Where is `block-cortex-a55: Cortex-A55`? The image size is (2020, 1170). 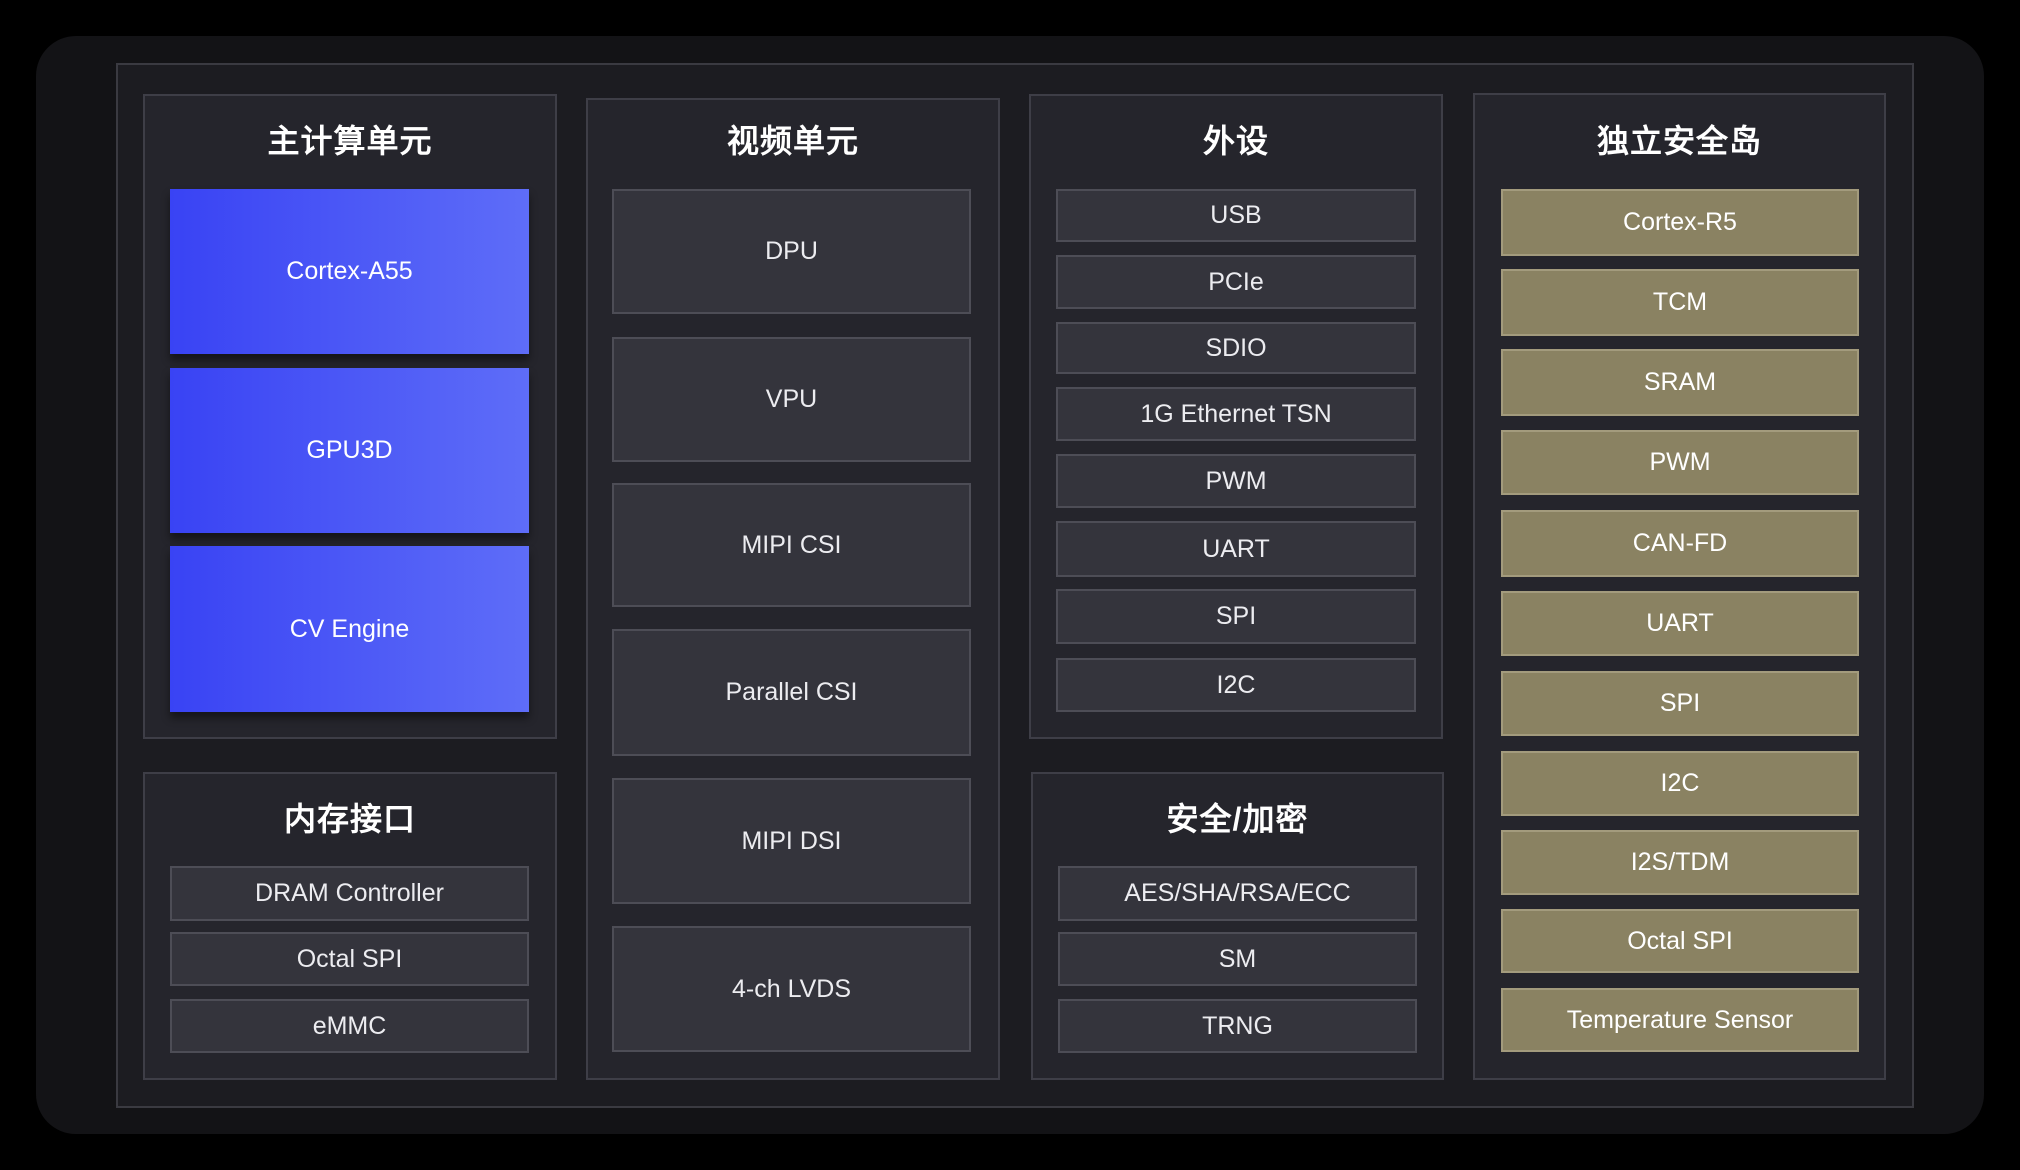
block-cortex-a55: Cortex-A55 is located at coordinates (349, 271).